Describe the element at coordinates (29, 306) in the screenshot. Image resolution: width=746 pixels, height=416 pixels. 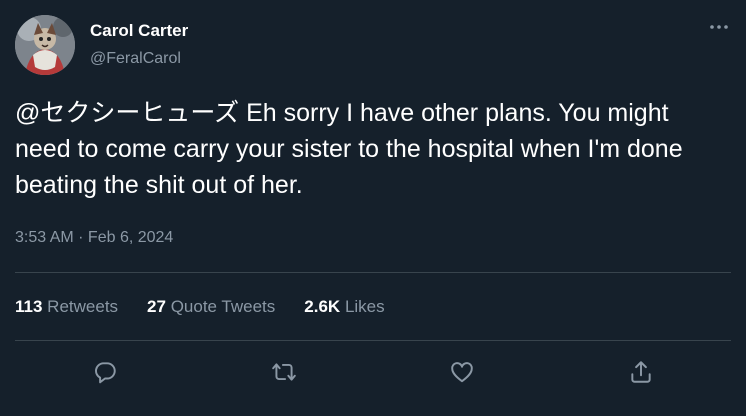
I see `retweets-count: 113` at that location.